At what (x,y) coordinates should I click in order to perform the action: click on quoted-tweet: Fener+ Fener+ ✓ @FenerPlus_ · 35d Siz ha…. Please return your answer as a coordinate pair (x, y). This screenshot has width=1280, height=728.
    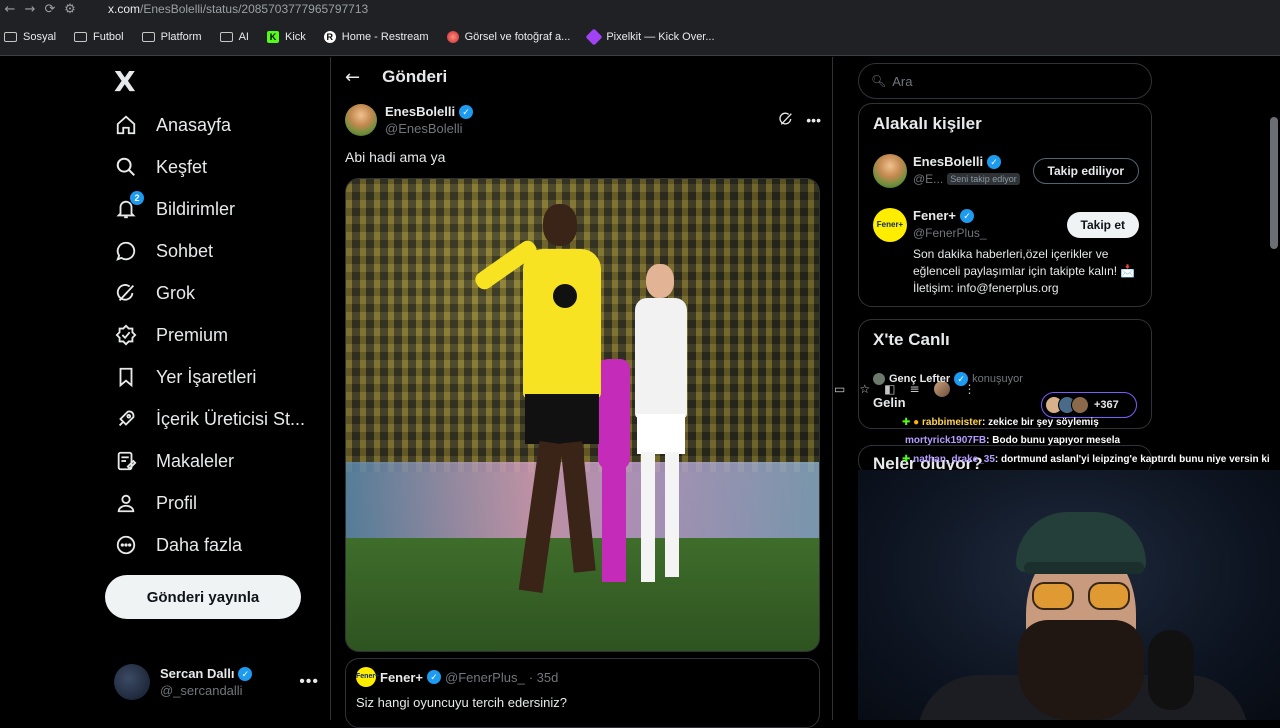
    Looking at the image, I should click on (582, 693).